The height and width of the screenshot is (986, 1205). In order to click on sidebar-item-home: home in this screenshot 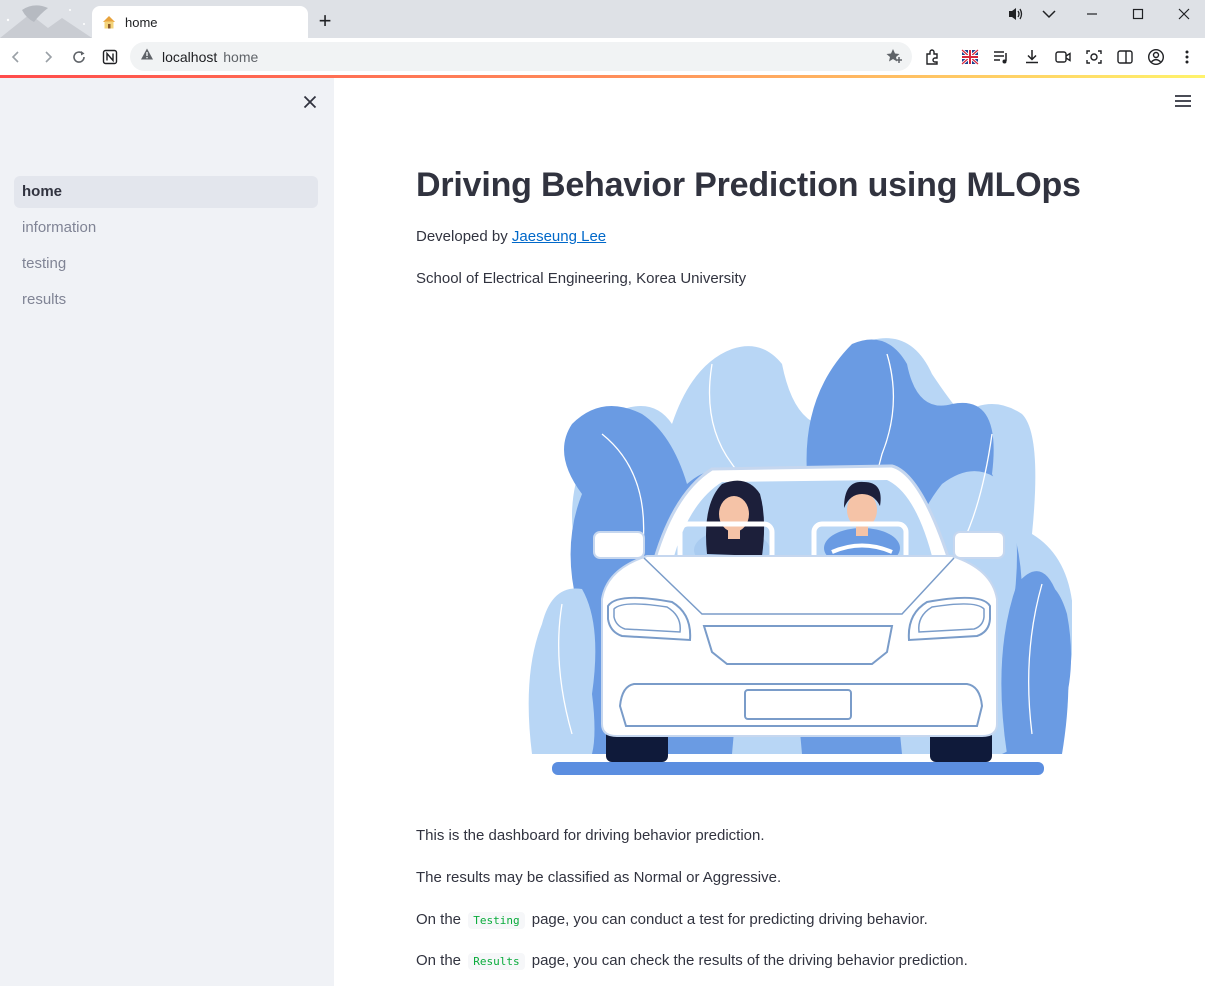, I will do `click(166, 192)`.